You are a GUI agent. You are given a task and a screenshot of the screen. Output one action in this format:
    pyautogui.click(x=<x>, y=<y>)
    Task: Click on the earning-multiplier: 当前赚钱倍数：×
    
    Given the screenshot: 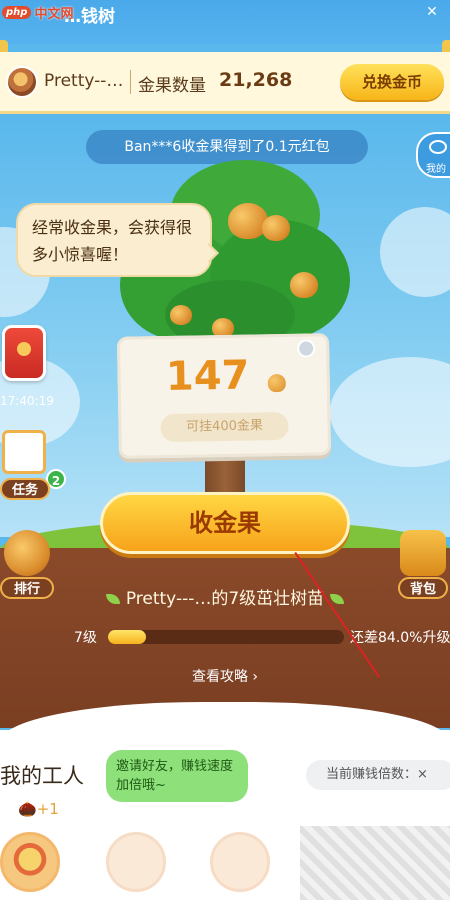 What is the action you would take?
    pyautogui.click(x=378, y=775)
    